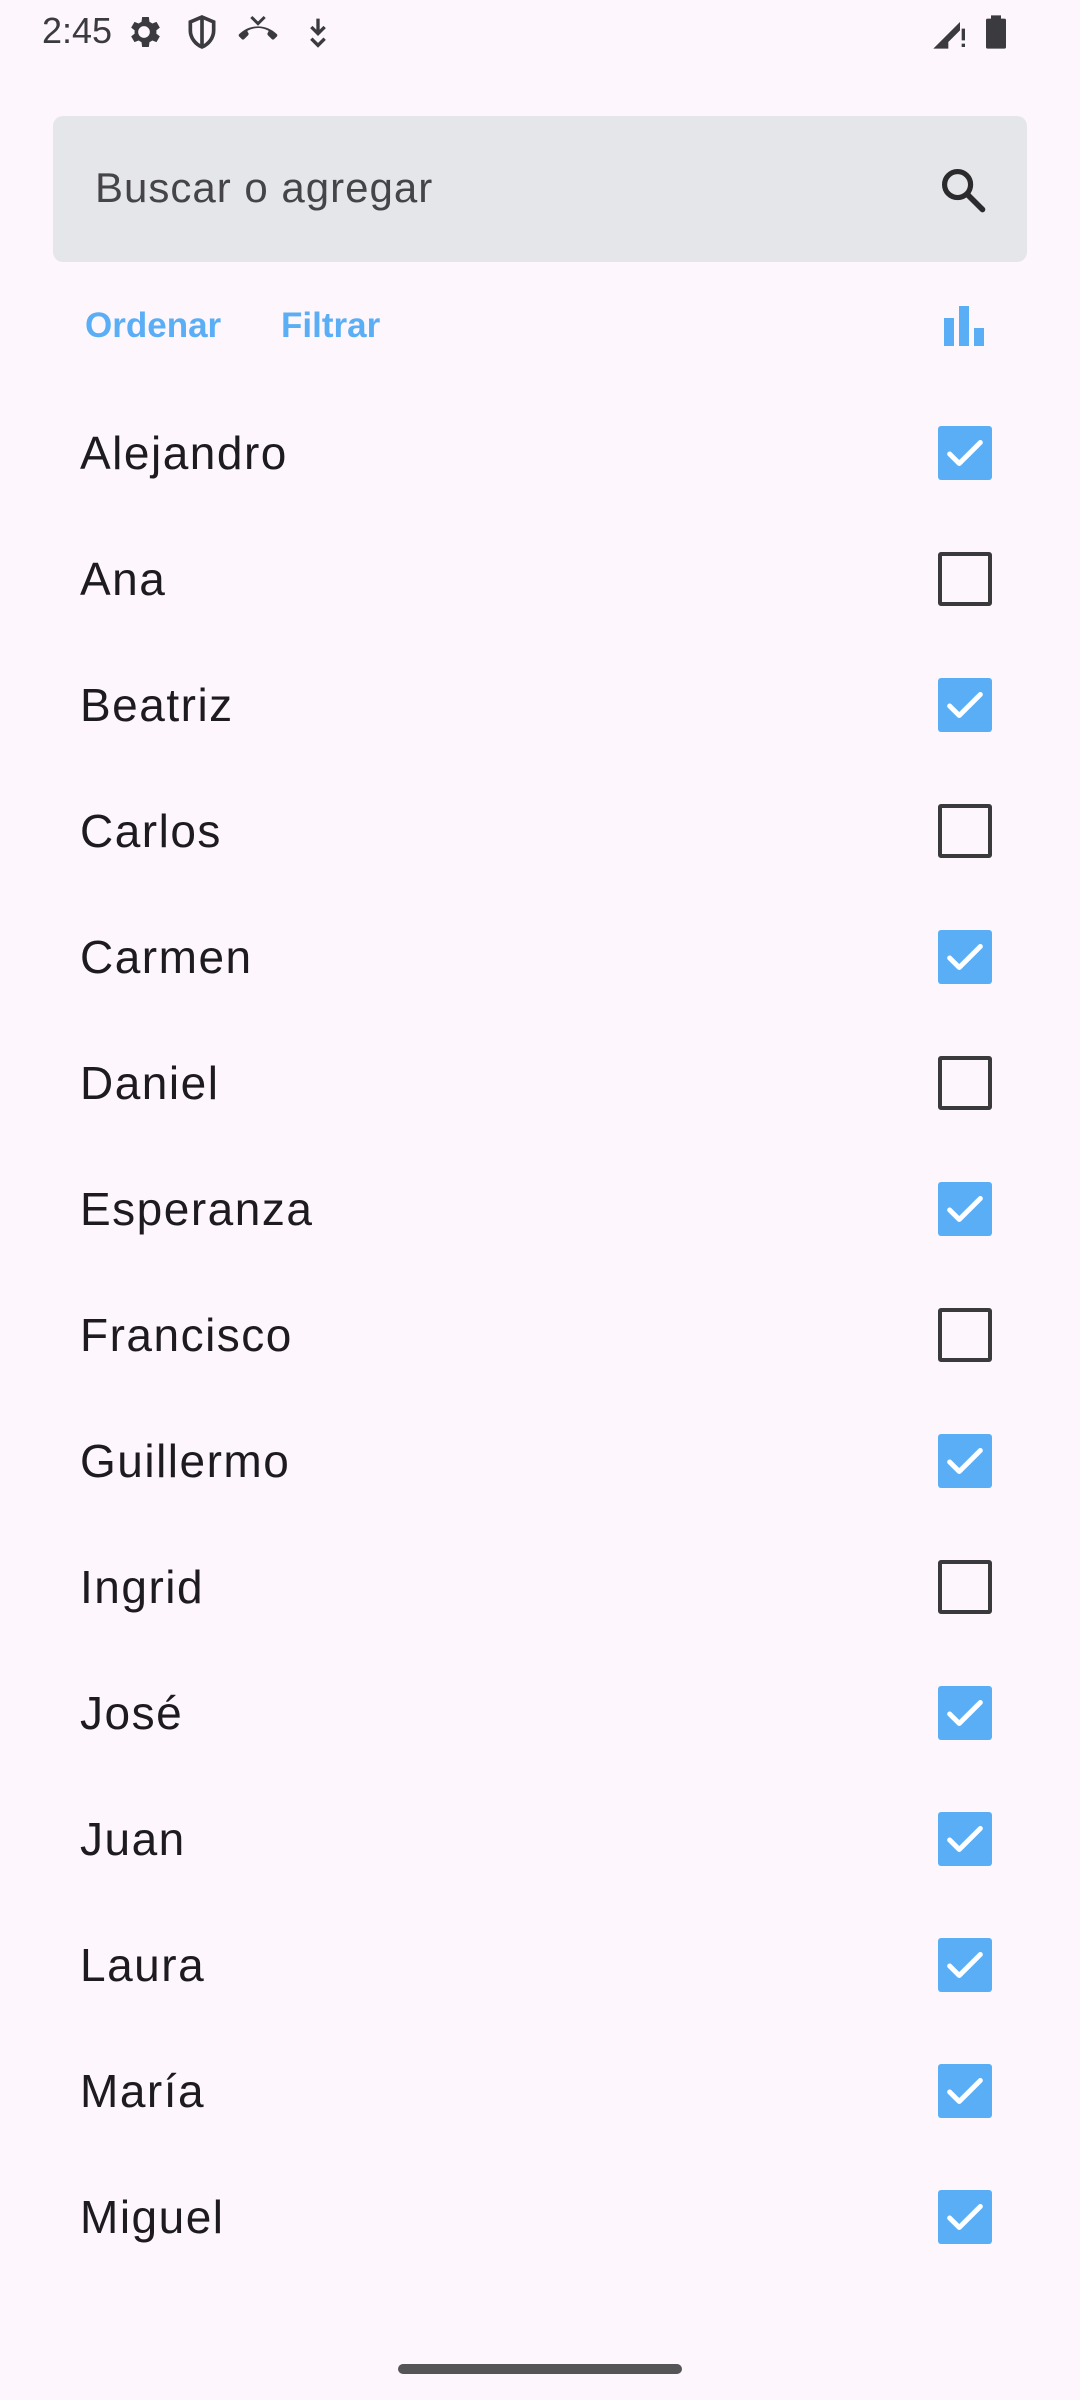 The width and height of the screenshot is (1080, 2400). Describe the element at coordinates (264, 188) in the screenshot. I see `search-input: Buscar o agregar` at that location.